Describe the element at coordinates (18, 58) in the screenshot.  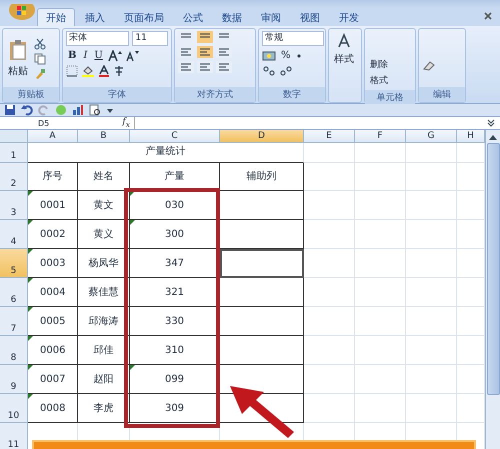
I see `paste-button: 粘贴` at that location.